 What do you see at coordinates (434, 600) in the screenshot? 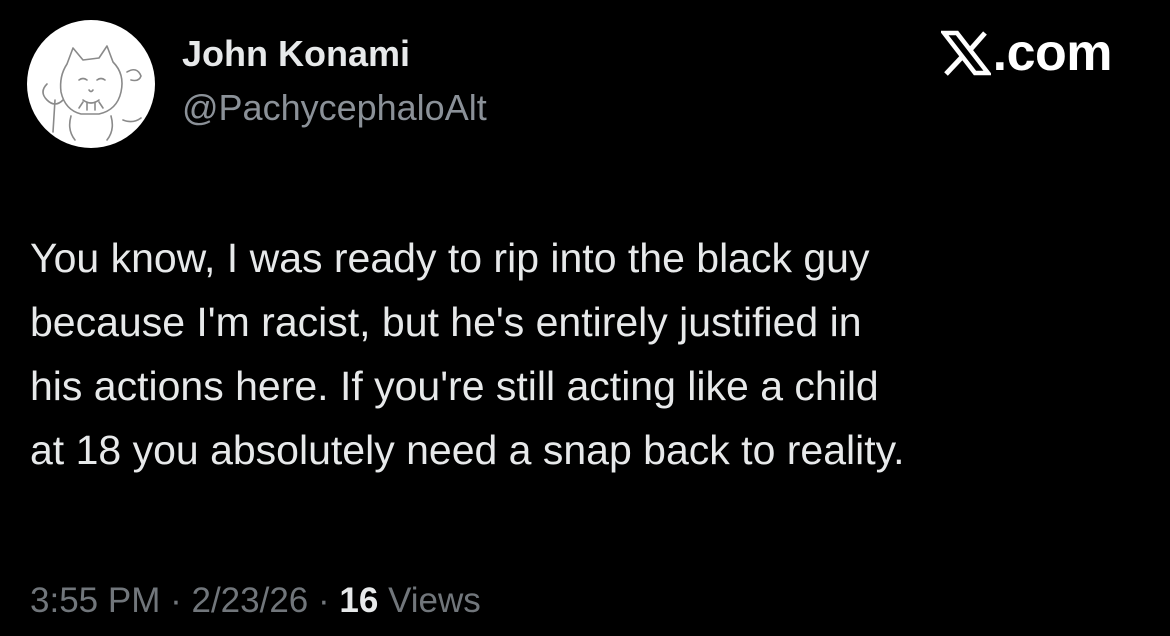
I see `views-label: Views` at bounding box center [434, 600].